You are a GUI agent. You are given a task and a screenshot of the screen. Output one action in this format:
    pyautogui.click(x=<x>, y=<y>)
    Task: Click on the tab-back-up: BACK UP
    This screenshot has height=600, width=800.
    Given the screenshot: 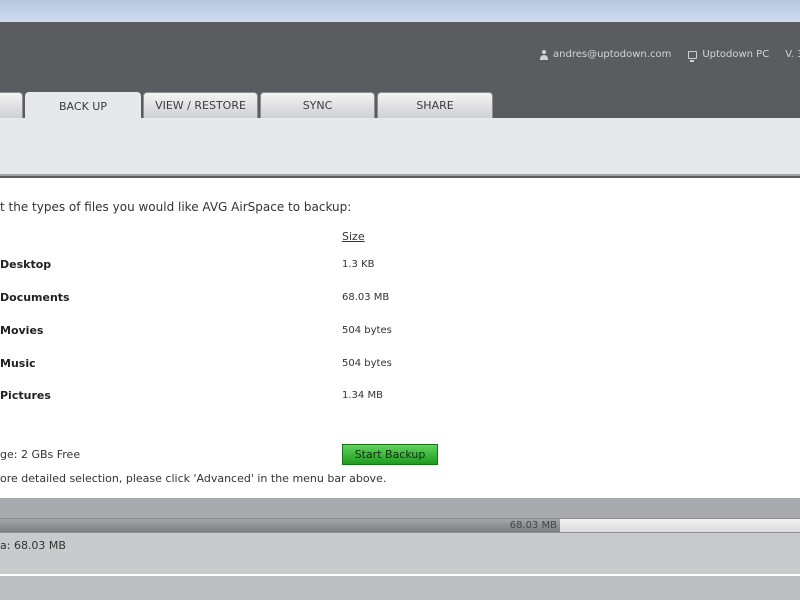 What is the action you would take?
    pyautogui.click(x=83, y=105)
    